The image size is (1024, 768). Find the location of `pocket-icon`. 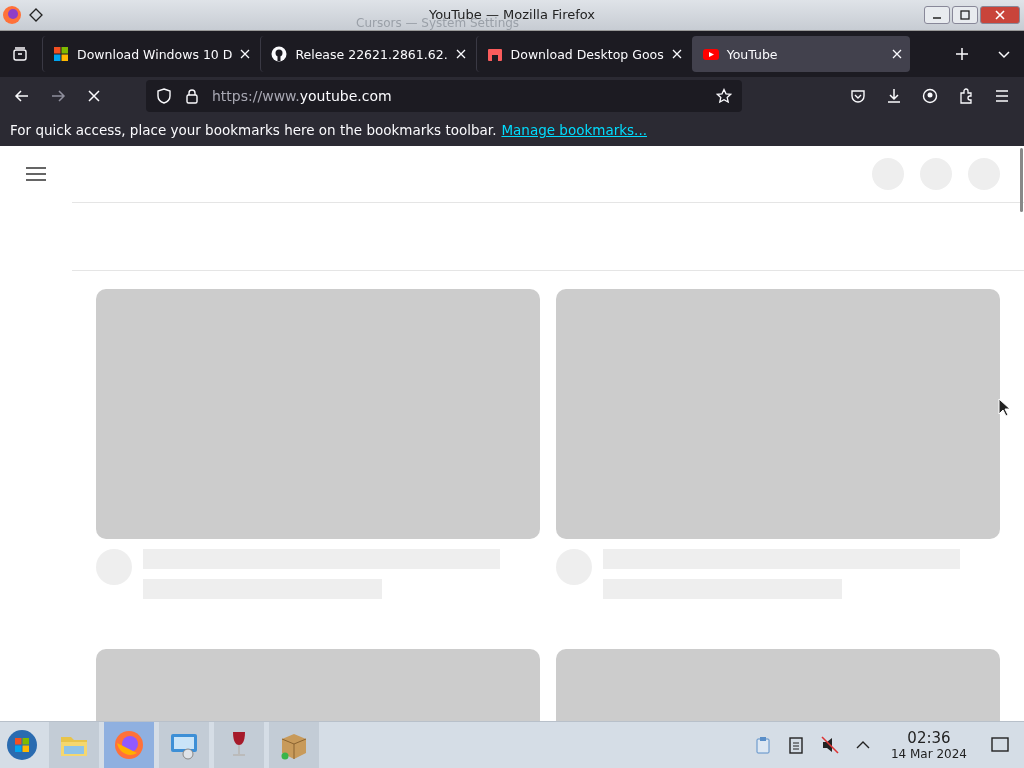

pocket-icon is located at coordinates (858, 95).